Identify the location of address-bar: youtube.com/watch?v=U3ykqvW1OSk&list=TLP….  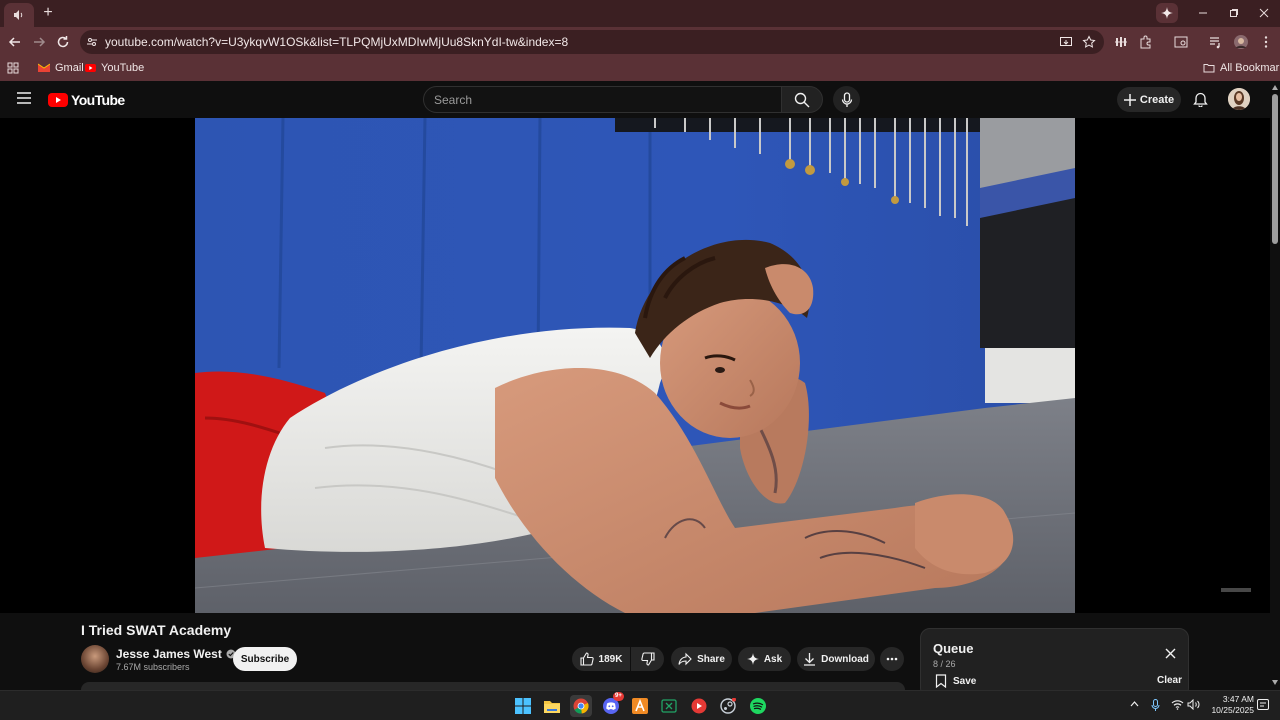
(592, 42).